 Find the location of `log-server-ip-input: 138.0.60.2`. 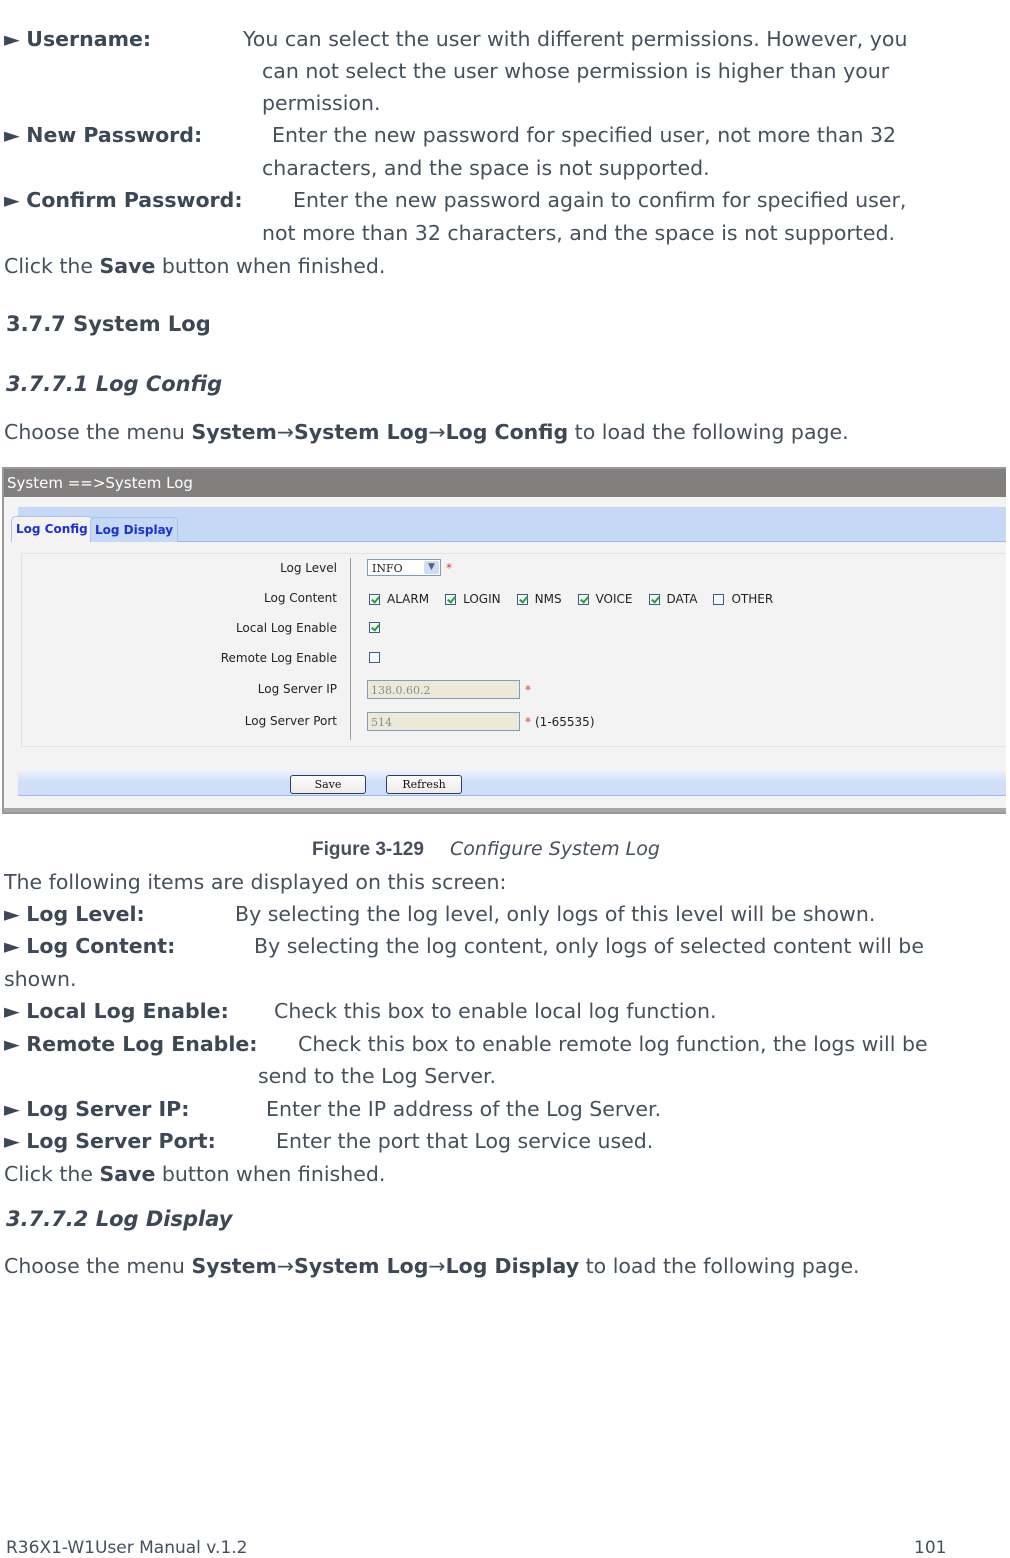

log-server-ip-input: 138.0.60.2 is located at coordinates (443, 689).